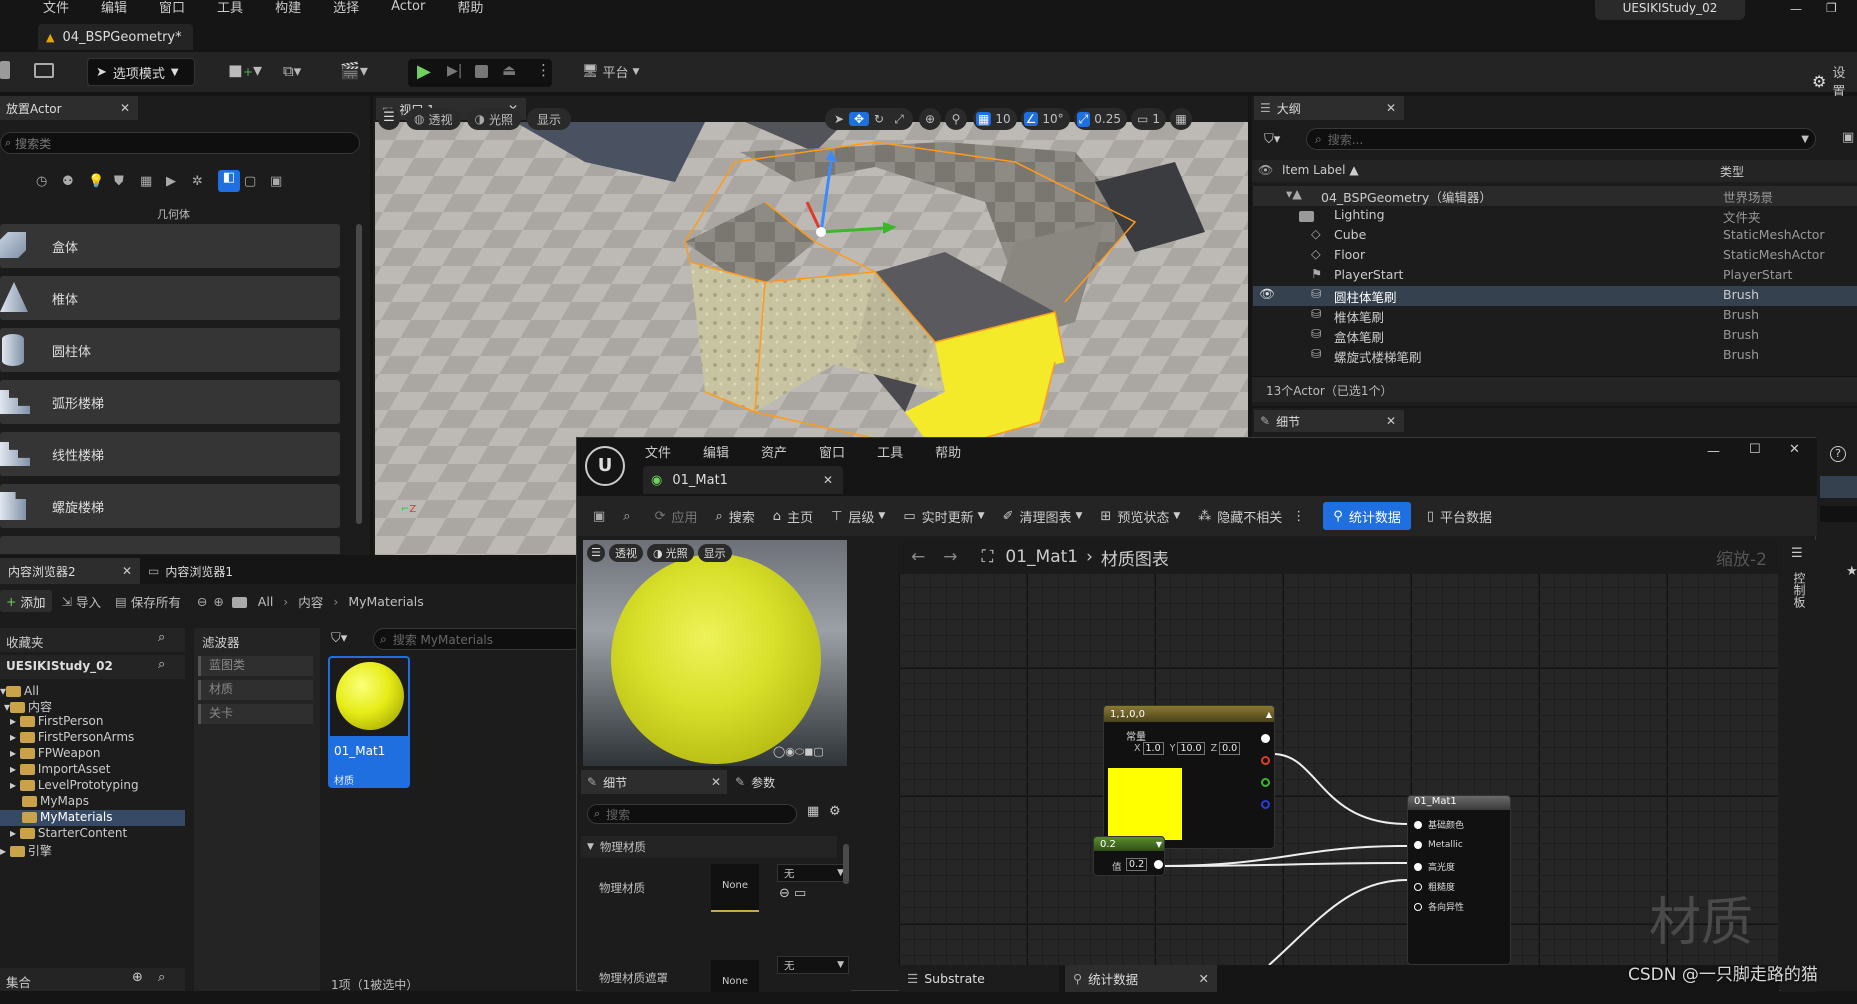  Describe the element at coordinates (1459, 516) in the screenshot. I see `platform-stats-button: ▯ 平台数据` at that location.